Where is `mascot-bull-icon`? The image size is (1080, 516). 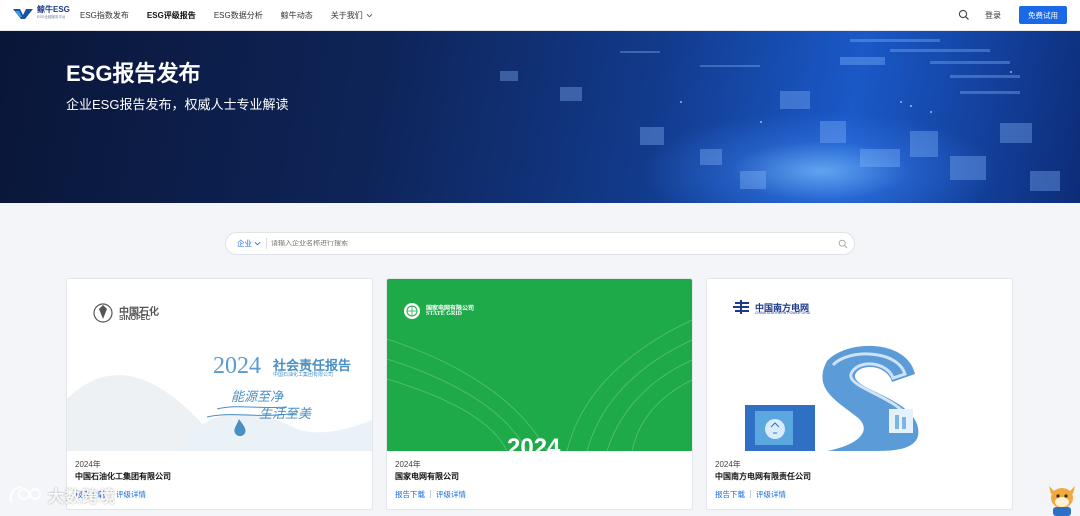 mascot-bull-icon is located at coordinates (1062, 498).